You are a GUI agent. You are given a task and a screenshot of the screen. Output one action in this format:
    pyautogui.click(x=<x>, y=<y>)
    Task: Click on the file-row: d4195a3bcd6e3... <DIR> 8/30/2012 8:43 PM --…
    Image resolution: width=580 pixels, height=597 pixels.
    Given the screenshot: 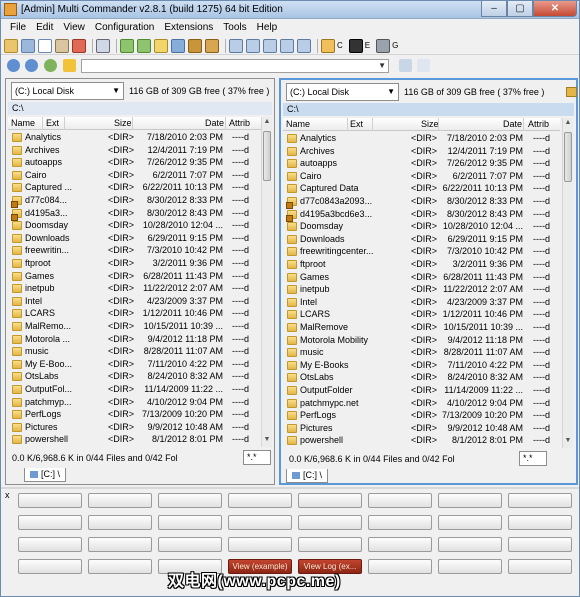 What is the action you would take?
    pyautogui.click(x=421, y=215)
    